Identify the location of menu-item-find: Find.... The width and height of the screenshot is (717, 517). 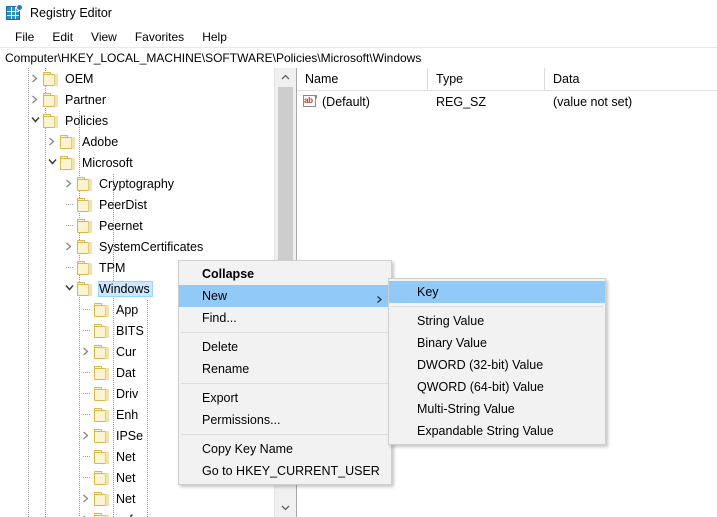
(285, 318).